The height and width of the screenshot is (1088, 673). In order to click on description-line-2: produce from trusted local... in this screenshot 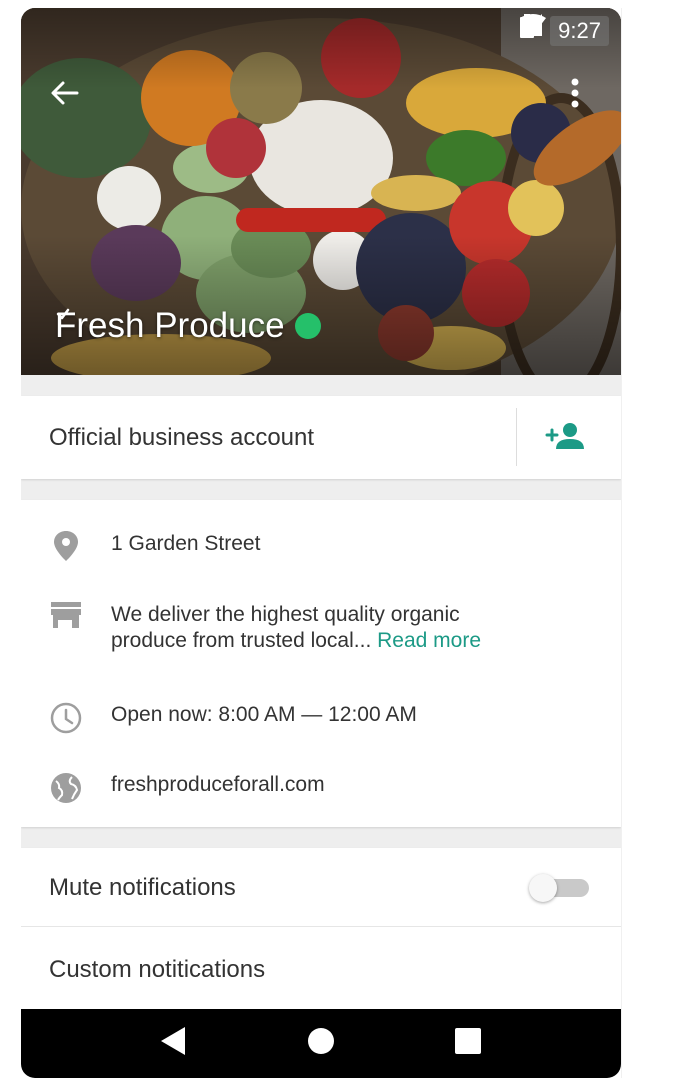, I will do `click(241, 640)`.